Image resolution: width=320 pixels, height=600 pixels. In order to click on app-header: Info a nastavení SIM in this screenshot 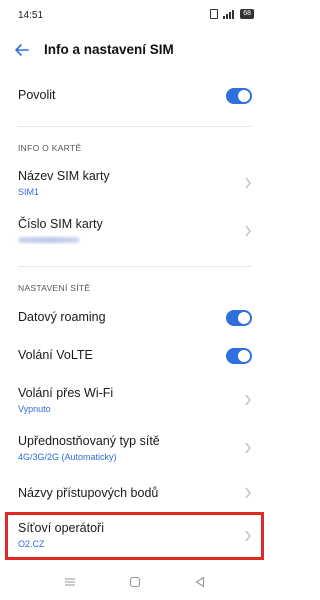, I will do `click(135, 50)`.